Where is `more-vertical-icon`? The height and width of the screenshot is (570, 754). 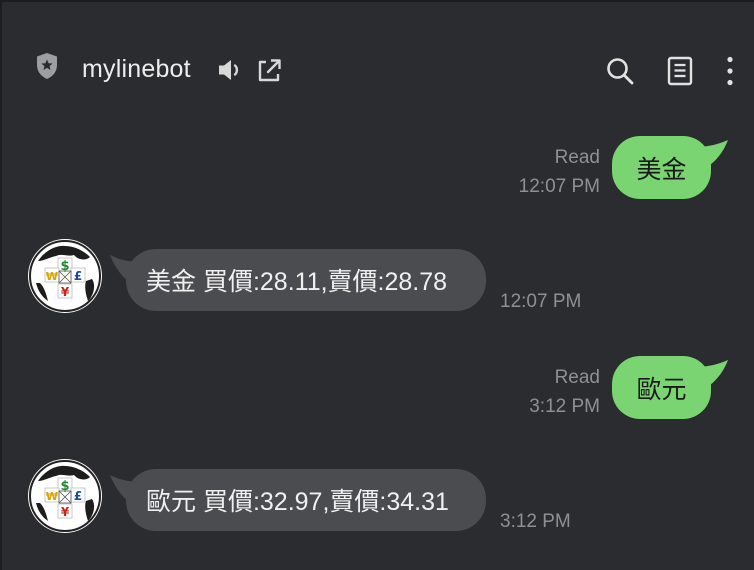 more-vertical-icon is located at coordinates (730, 73).